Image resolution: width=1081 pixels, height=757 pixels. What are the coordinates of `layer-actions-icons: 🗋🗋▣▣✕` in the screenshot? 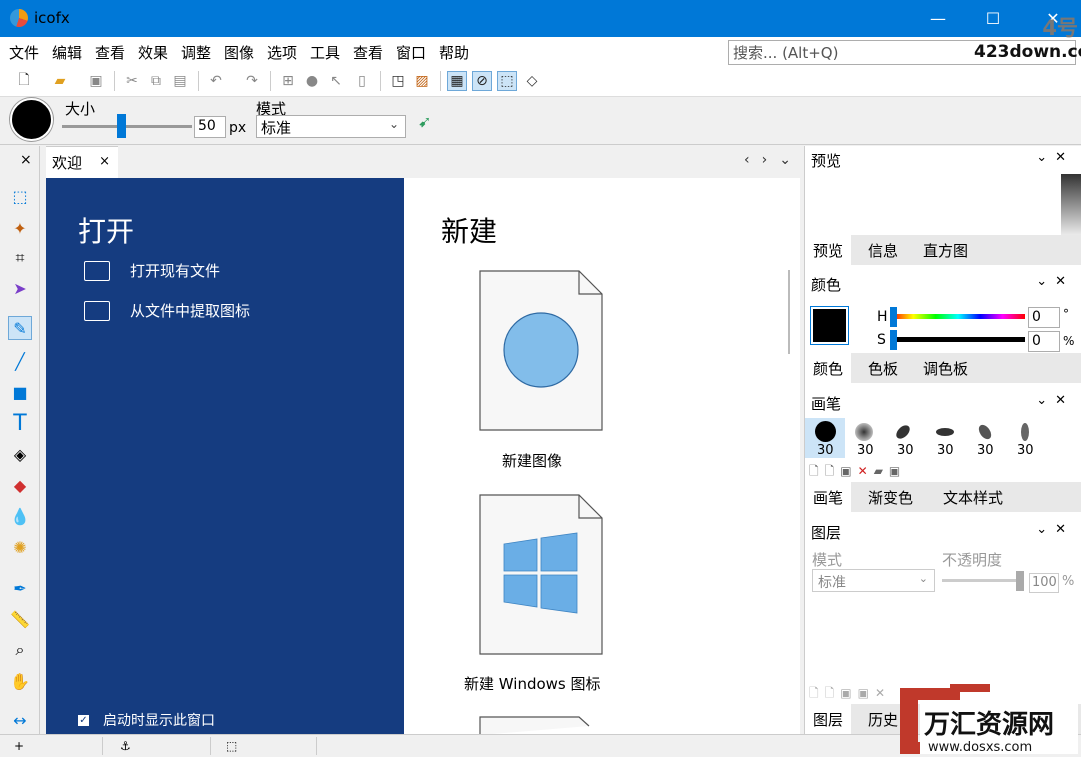 It's located at (850, 694).